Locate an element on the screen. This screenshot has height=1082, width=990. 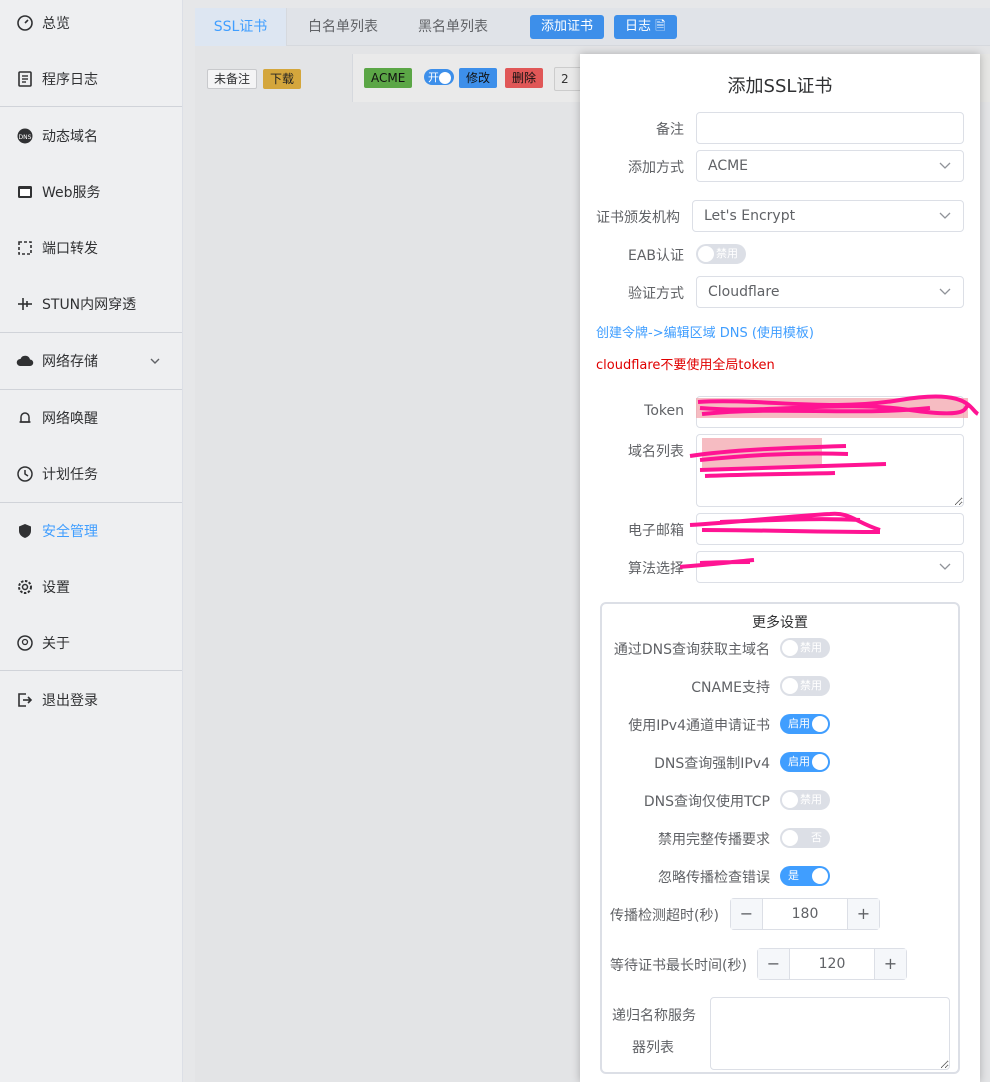
dns-tcp-only-switch: 禁用 is located at coordinates (805, 800).